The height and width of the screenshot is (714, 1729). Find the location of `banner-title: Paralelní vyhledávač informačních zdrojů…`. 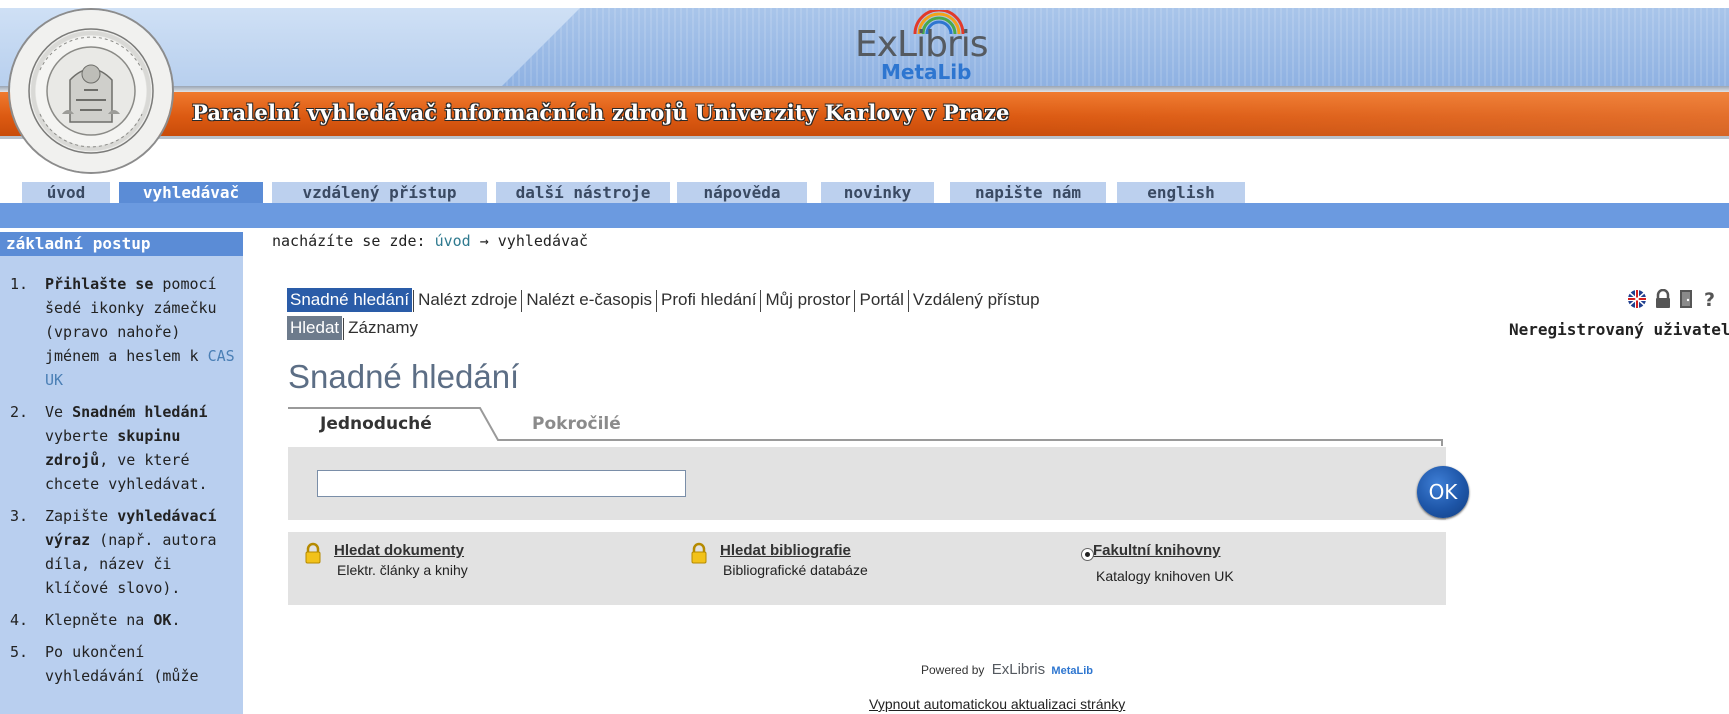

banner-title: Paralelní vyhledávač informačních zdrojů… is located at coordinates (601, 112).